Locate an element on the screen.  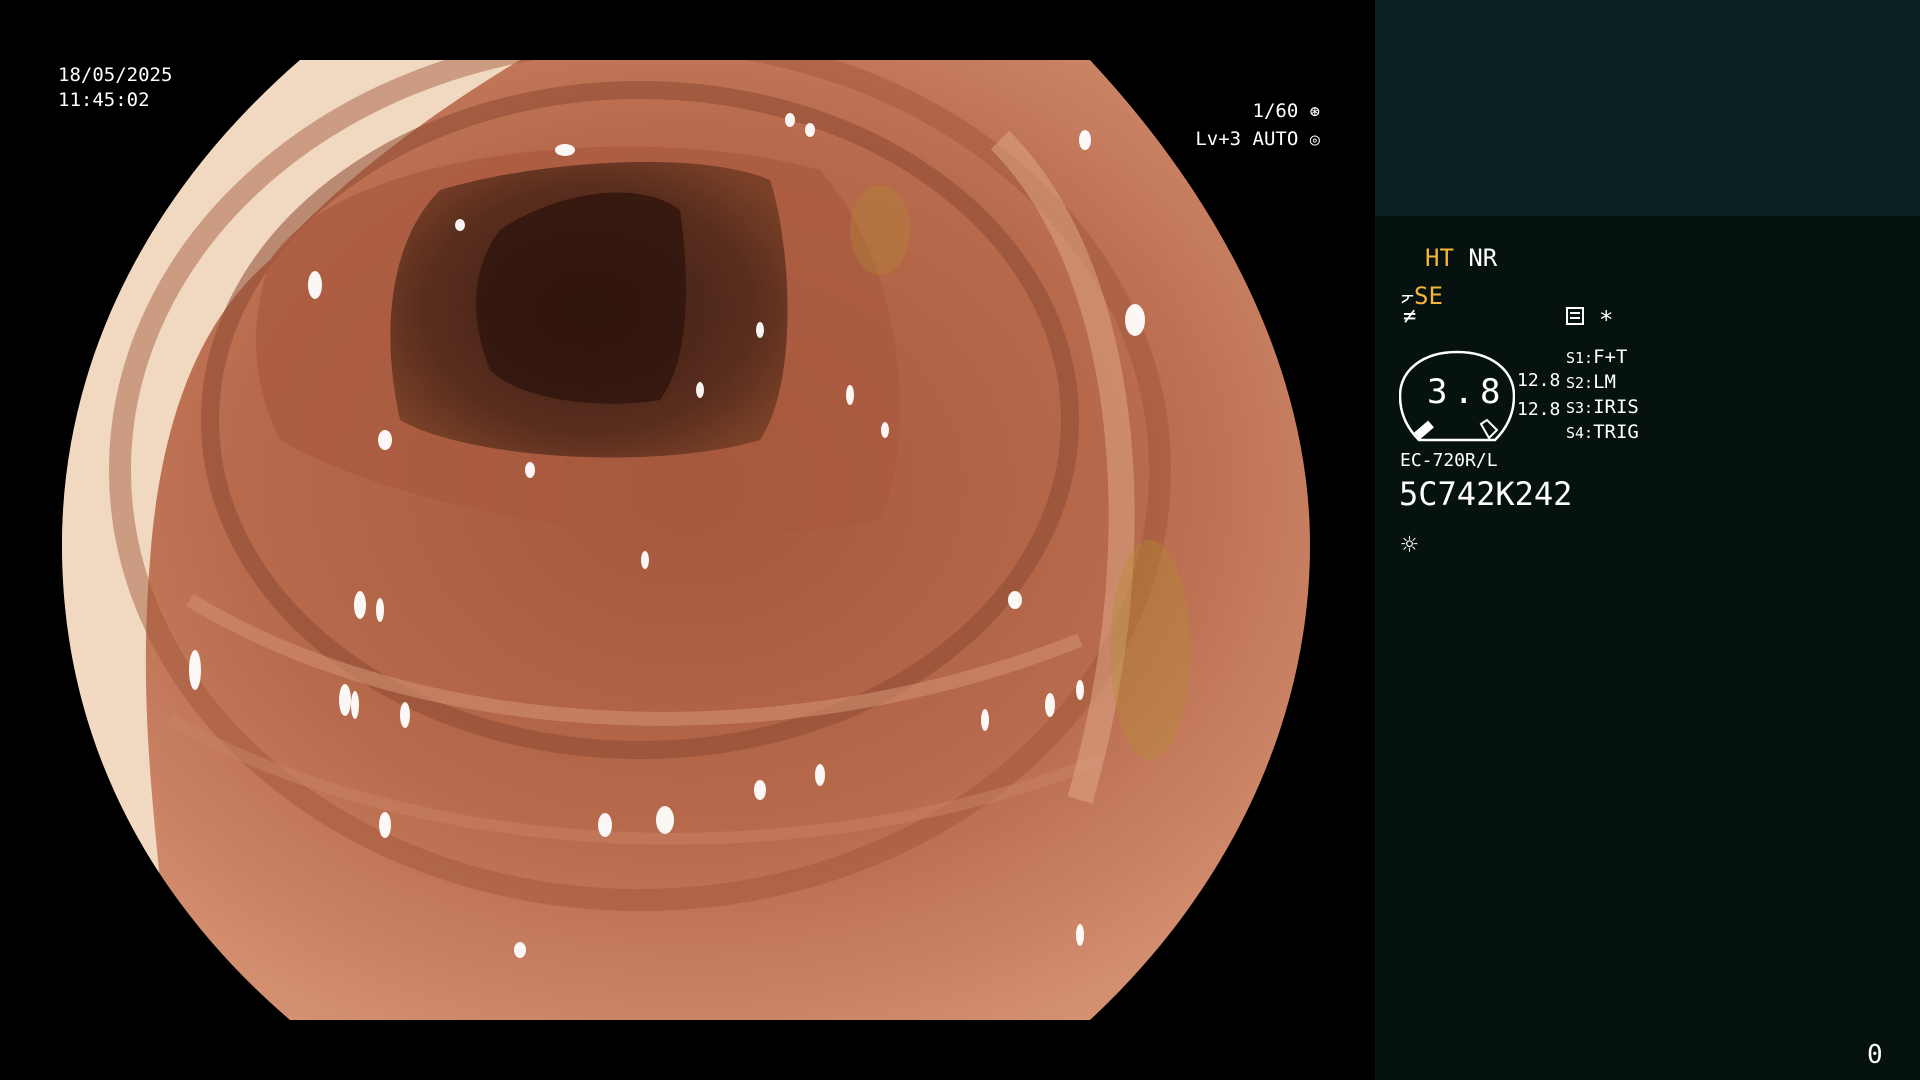
value-1: 12.8 is located at coordinates (1539, 380).